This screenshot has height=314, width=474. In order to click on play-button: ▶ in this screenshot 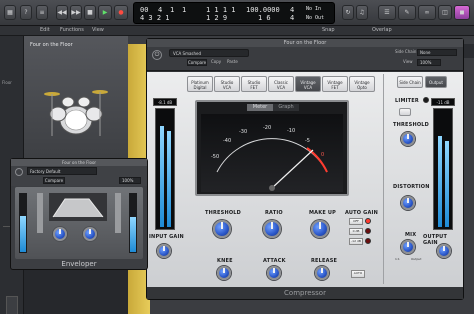, I will do `click(105, 12)`.